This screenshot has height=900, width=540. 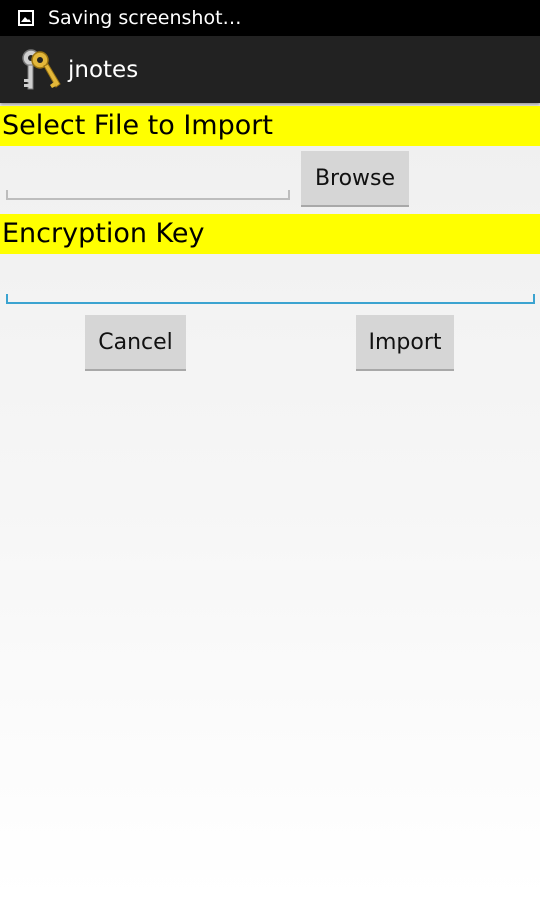 I want to click on file-input-edge-right, so click(x=289, y=195).